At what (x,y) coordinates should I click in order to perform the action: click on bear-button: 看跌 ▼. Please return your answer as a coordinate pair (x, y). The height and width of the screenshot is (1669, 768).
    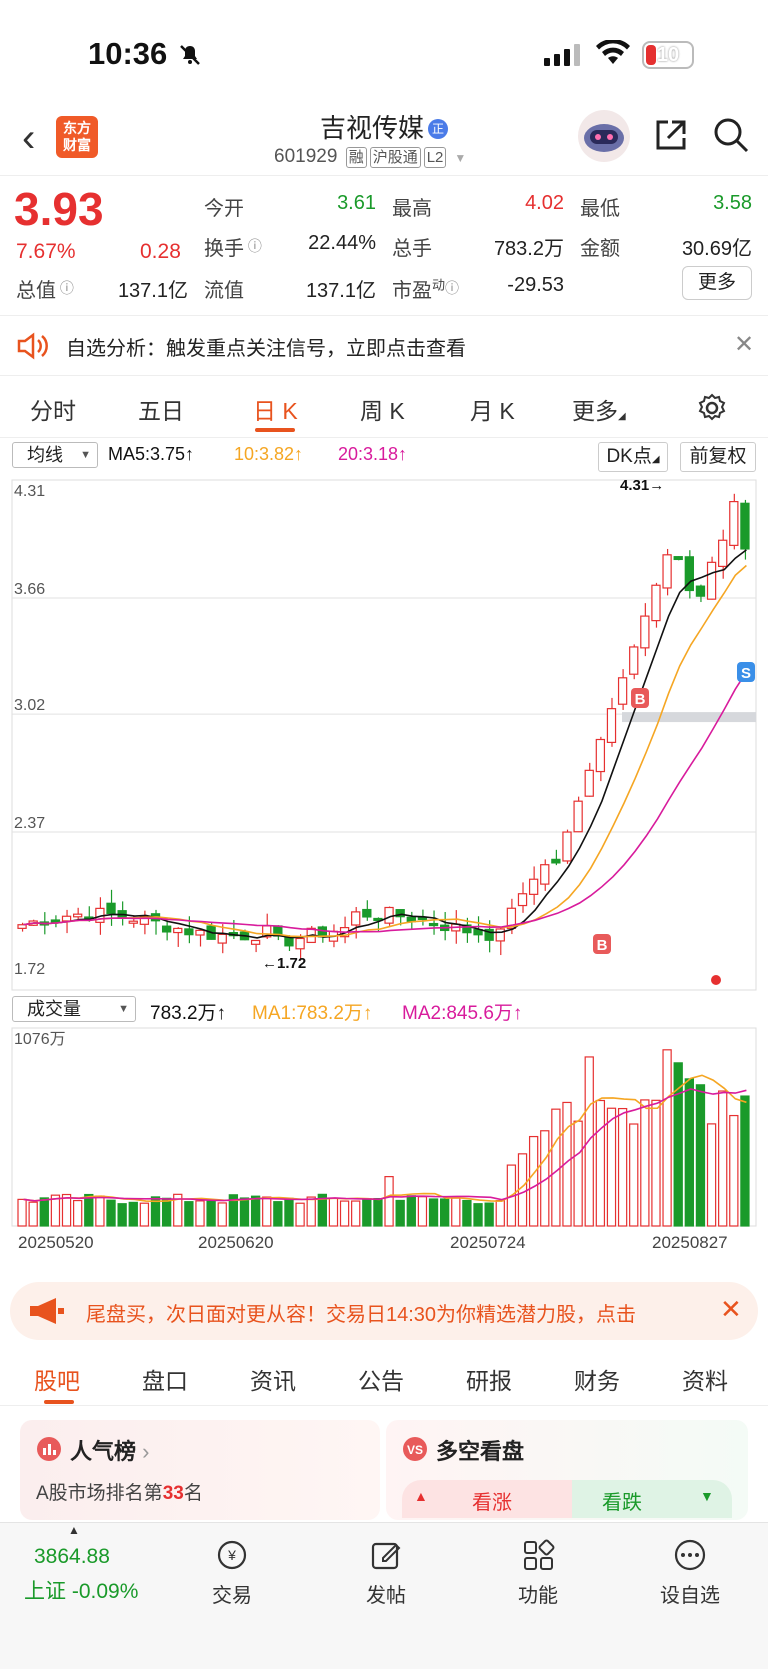
    Looking at the image, I should click on (652, 1499).